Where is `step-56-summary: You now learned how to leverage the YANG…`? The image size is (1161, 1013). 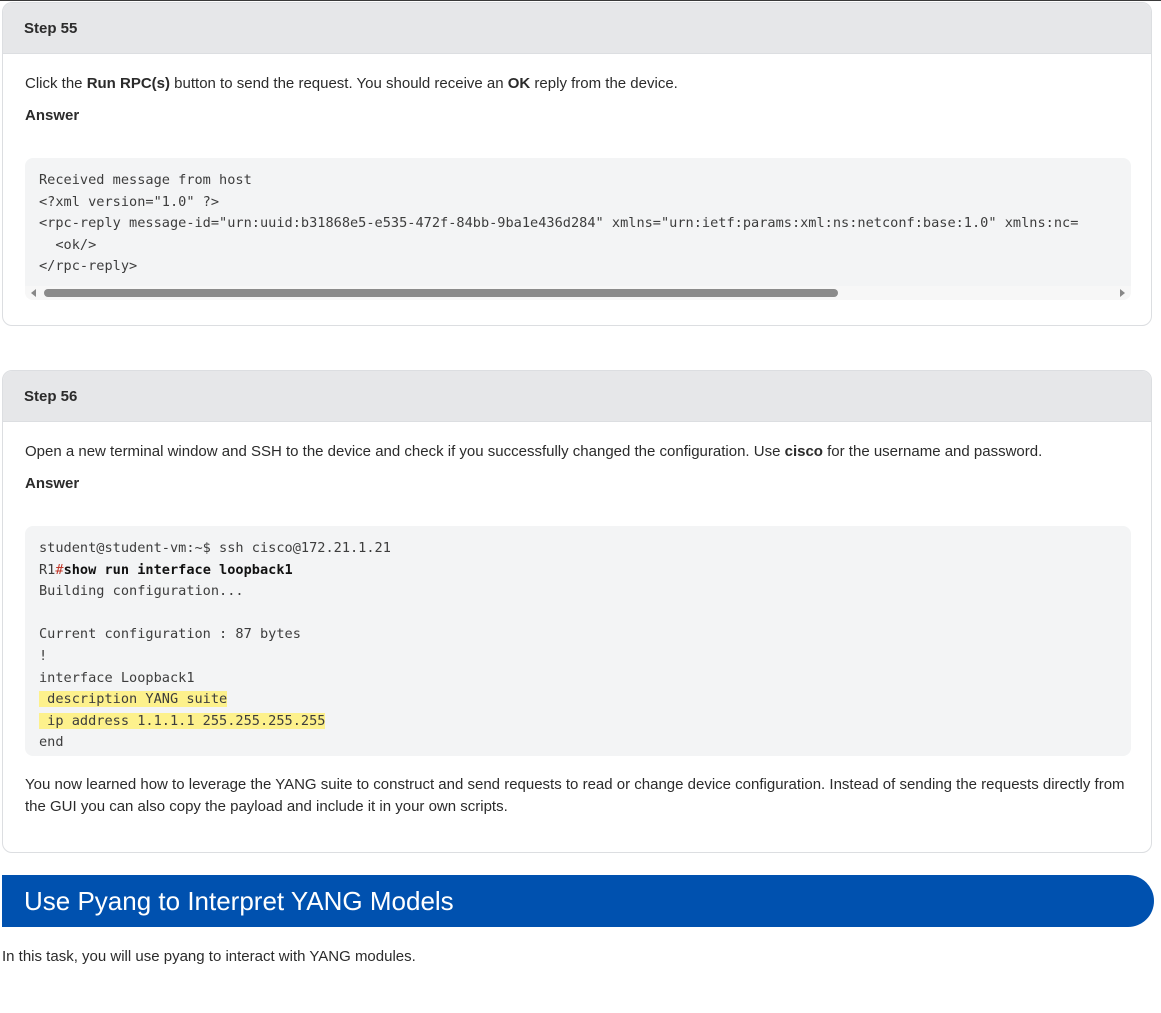
step-56-summary: You now learned how to leverage the YANG… is located at coordinates (575, 795).